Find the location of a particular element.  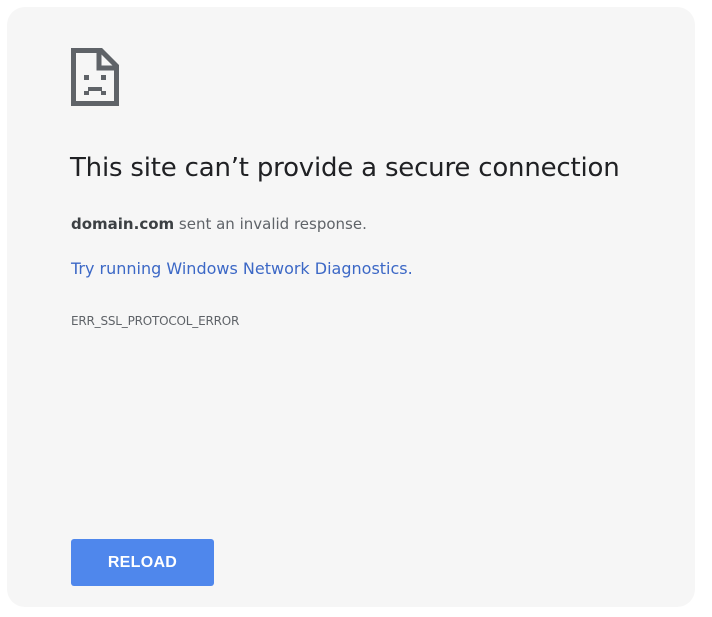

reload-button: RELOAD is located at coordinates (142, 562).